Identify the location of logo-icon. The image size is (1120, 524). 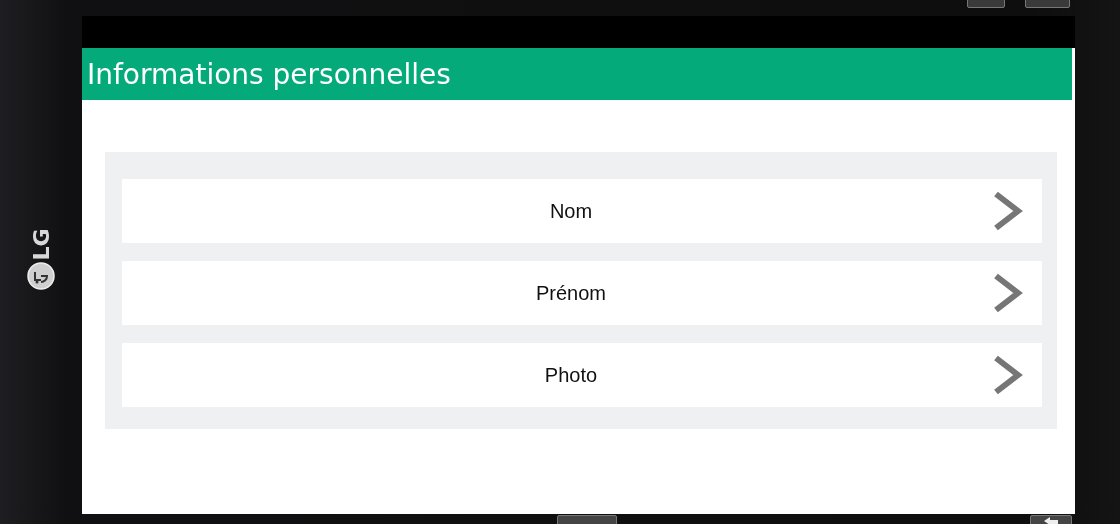
(41, 275).